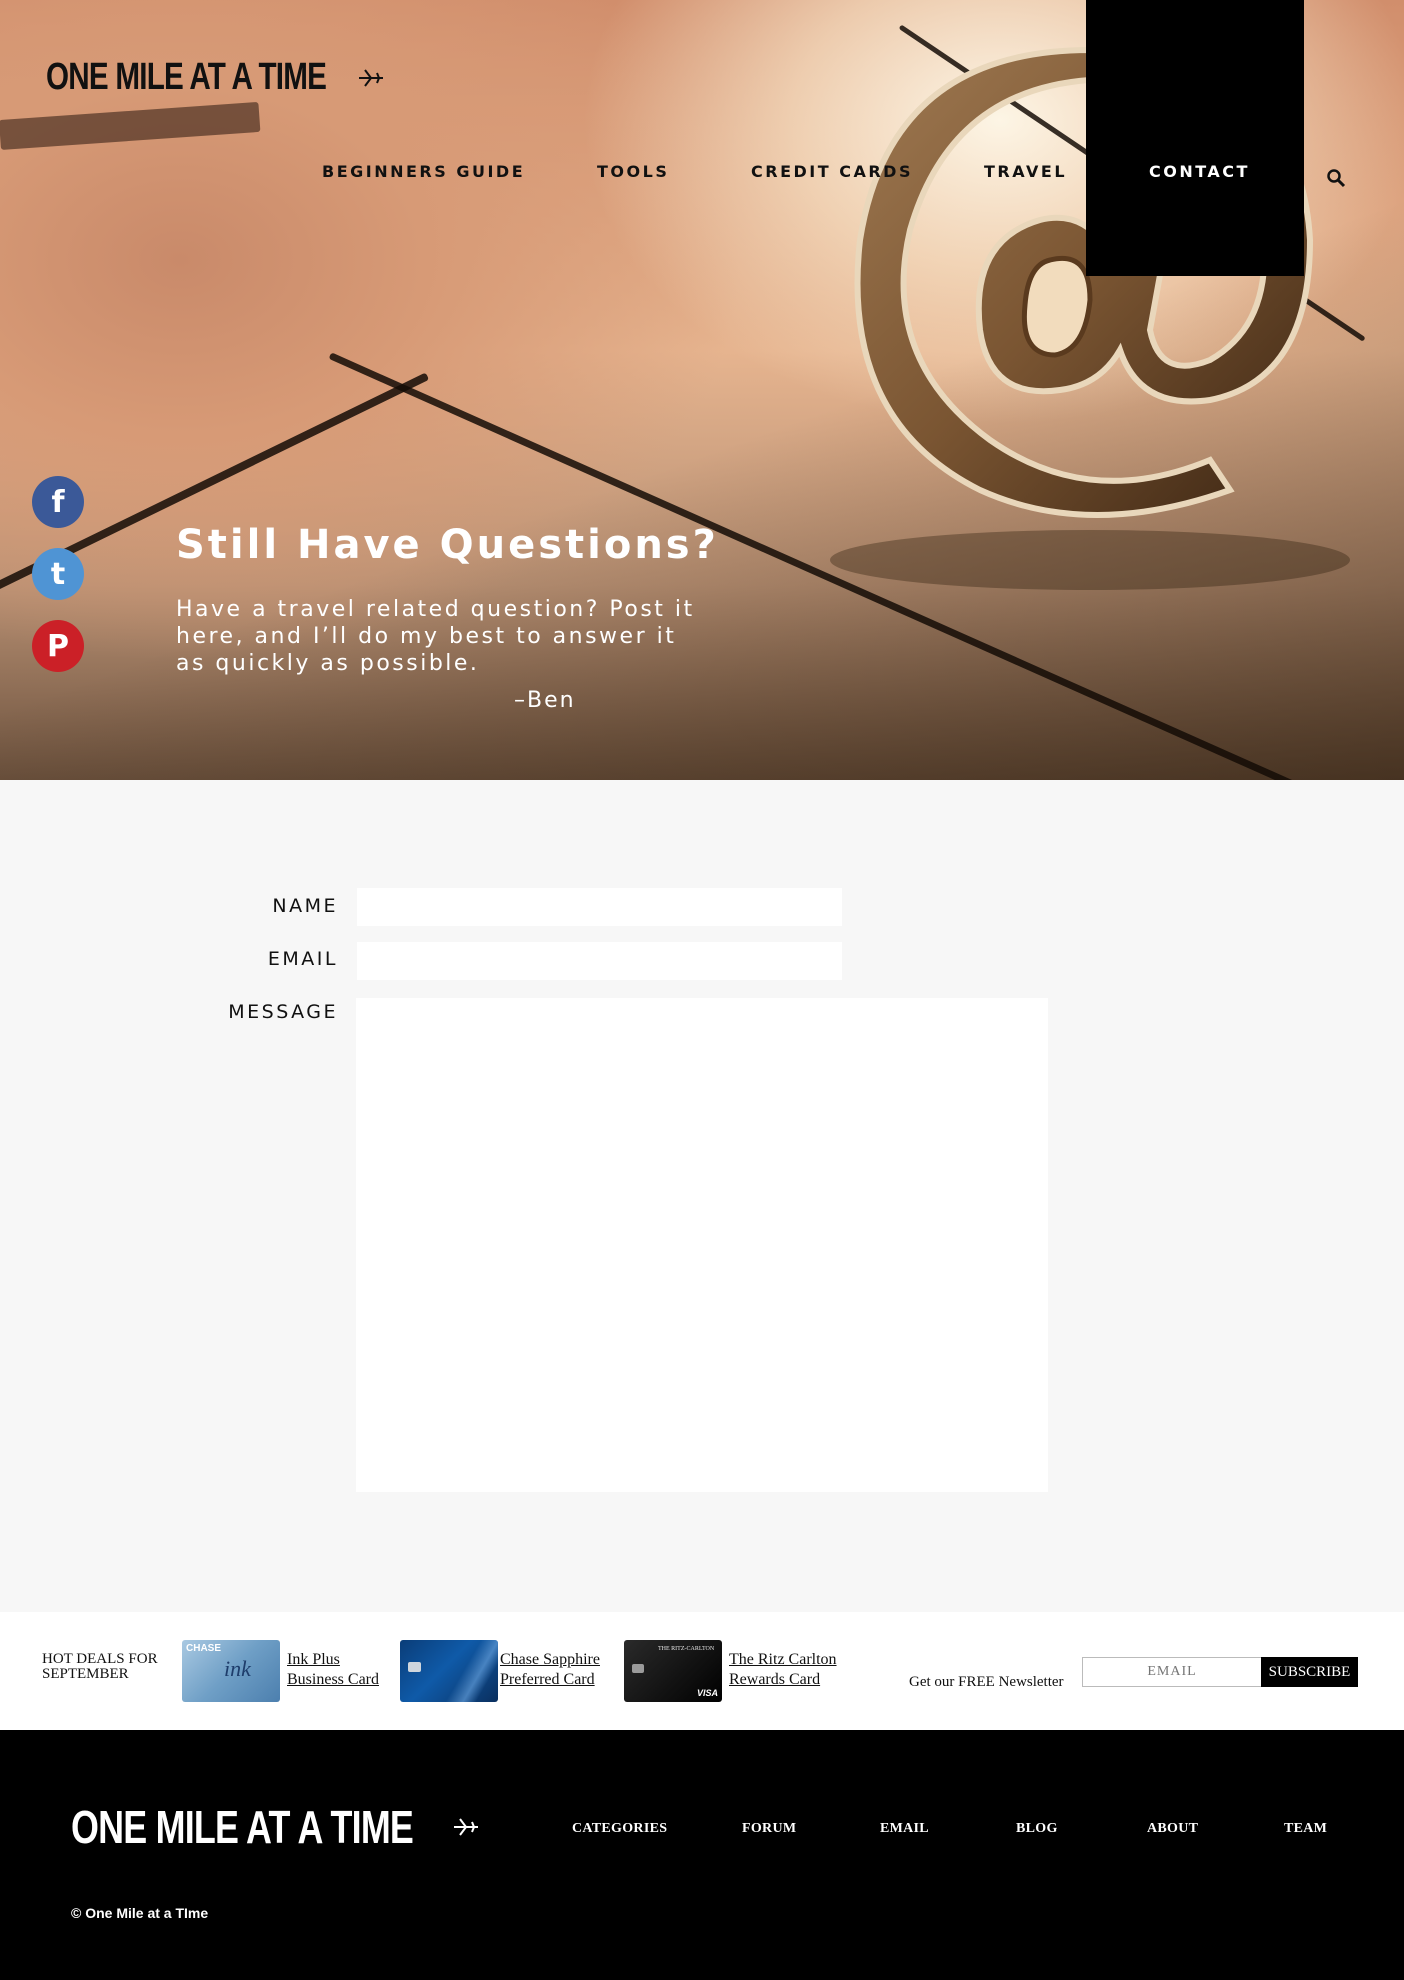 This screenshot has height=1980, width=1404. What do you see at coordinates (242, 1827) in the screenshot?
I see `footer-logo-text: ONE MILE AT A TIME` at bounding box center [242, 1827].